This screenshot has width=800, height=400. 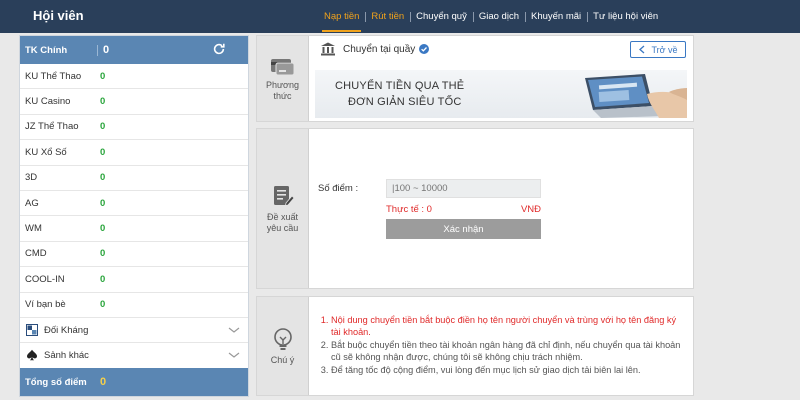 What do you see at coordinates (134, 382) in the screenshot?
I see `total-points-row: Tổng số điểm 0` at bounding box center [134, 382].